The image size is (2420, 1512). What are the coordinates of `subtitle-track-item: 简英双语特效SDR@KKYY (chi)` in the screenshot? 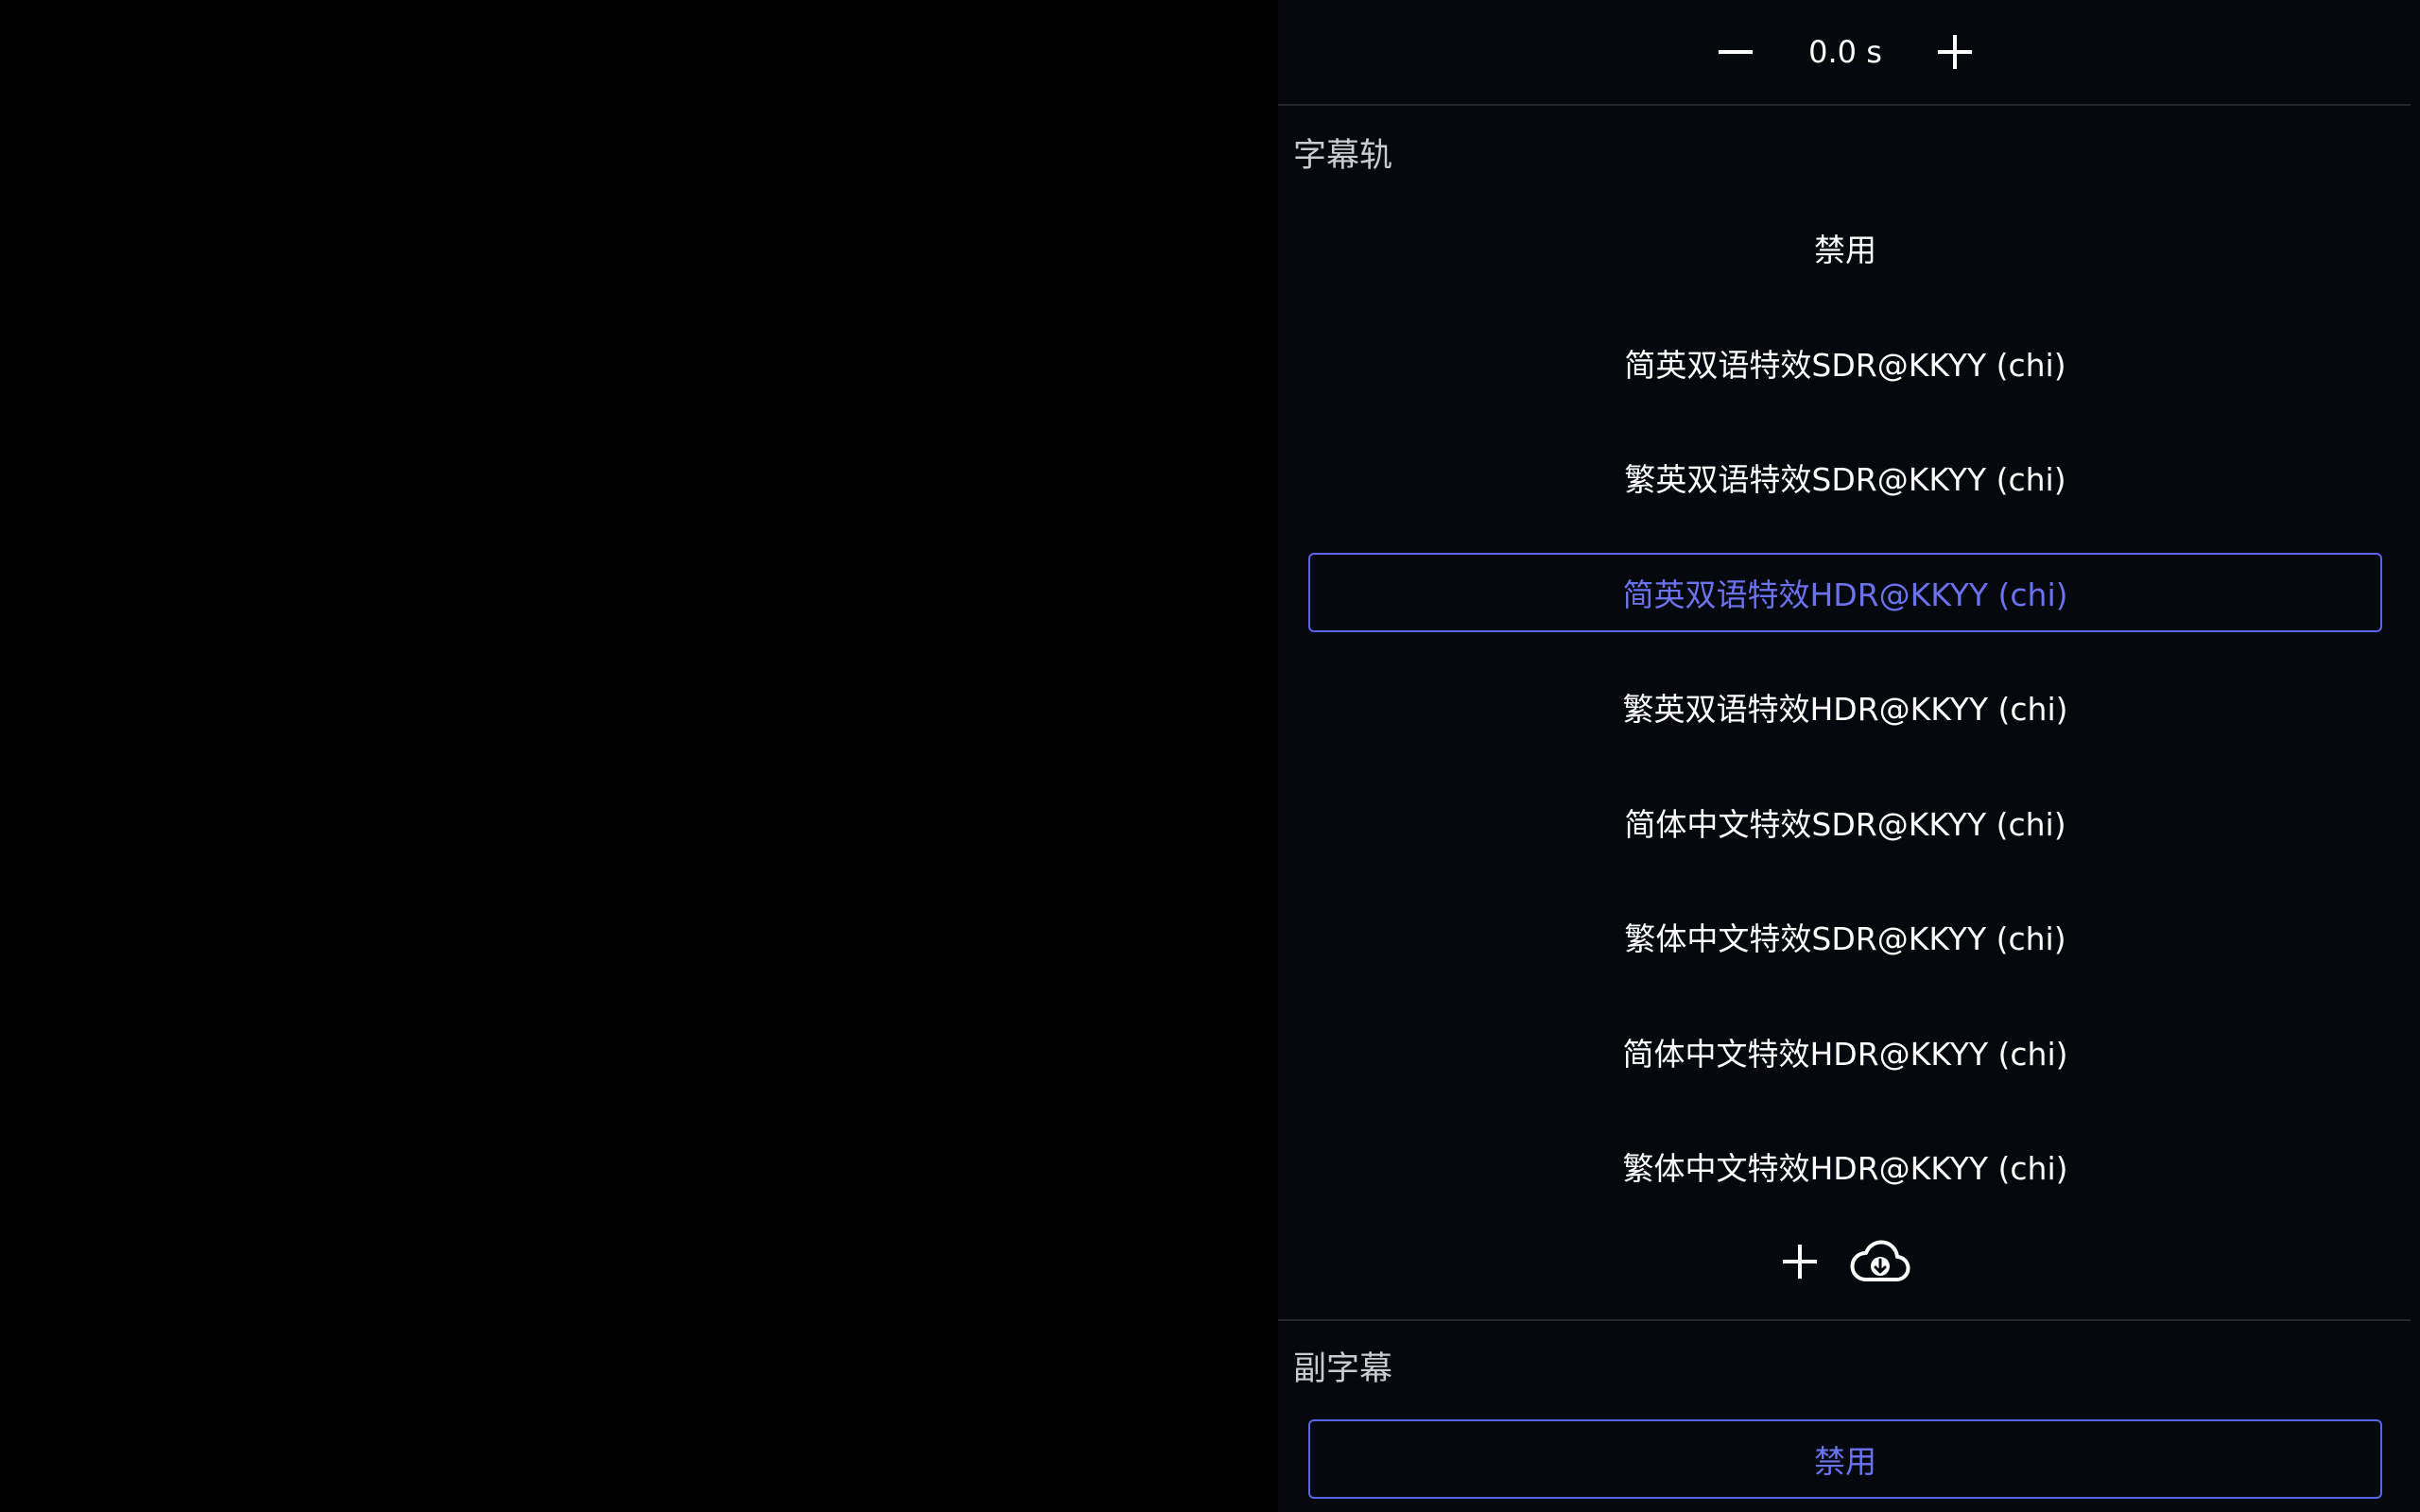 It's located at (1845, 363).